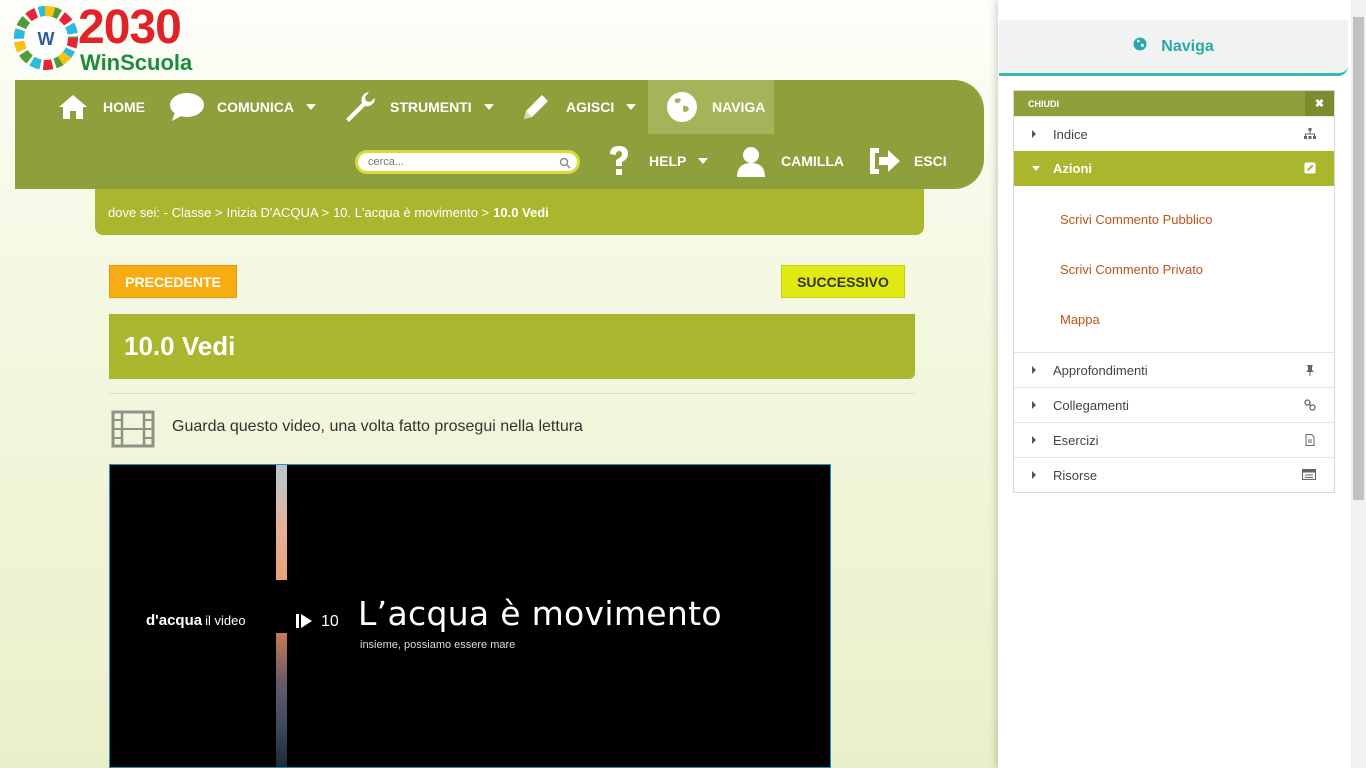 This screenshot has width=1366, height=768. Describe the element at coordinates (281, 700) in the screenshot. I see `video-image-strip-bottom` at that location.